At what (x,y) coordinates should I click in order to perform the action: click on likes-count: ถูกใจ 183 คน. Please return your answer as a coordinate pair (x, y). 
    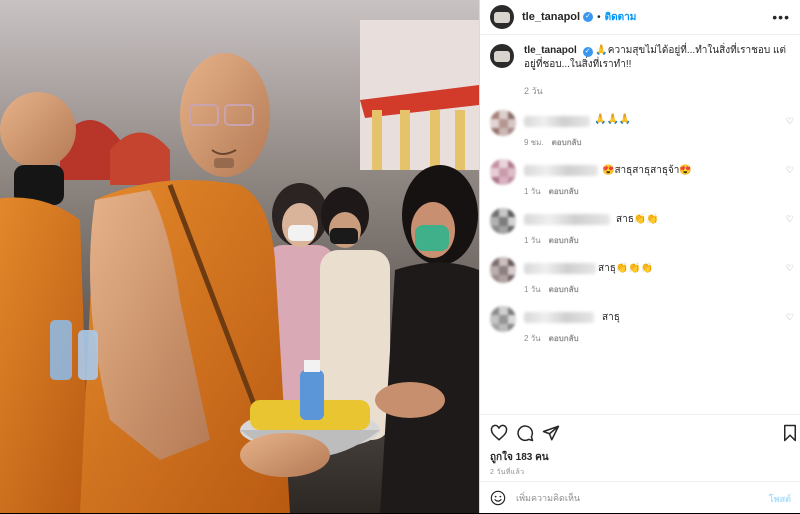
    Looking at the image, I should click on (519, 457).